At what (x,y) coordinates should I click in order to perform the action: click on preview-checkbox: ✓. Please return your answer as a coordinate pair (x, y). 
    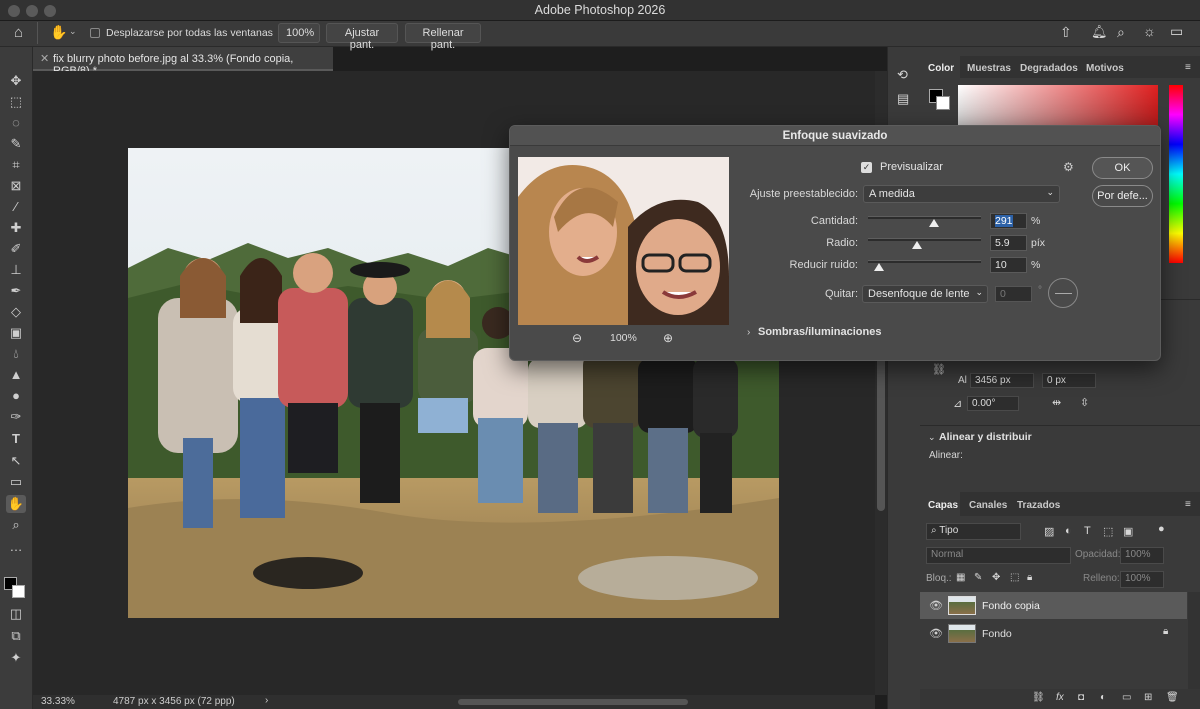
    Looking at the image, I should click on (866, 167).